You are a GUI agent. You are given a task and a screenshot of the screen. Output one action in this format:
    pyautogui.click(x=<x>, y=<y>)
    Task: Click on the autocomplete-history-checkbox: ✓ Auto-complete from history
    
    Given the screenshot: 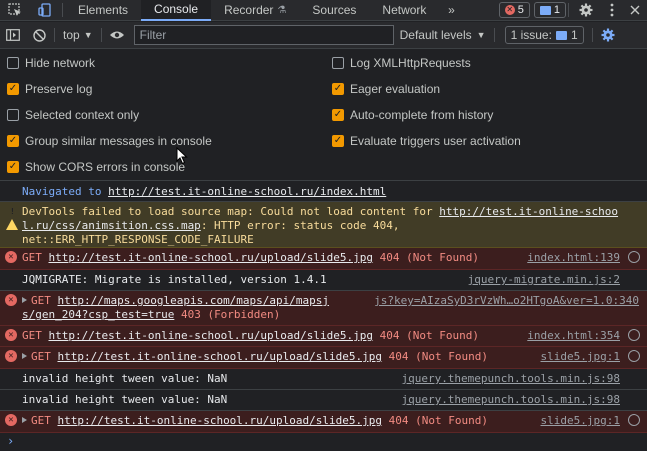 What is the action you would take?
    pyautogui.click(x=412, y=115)
    